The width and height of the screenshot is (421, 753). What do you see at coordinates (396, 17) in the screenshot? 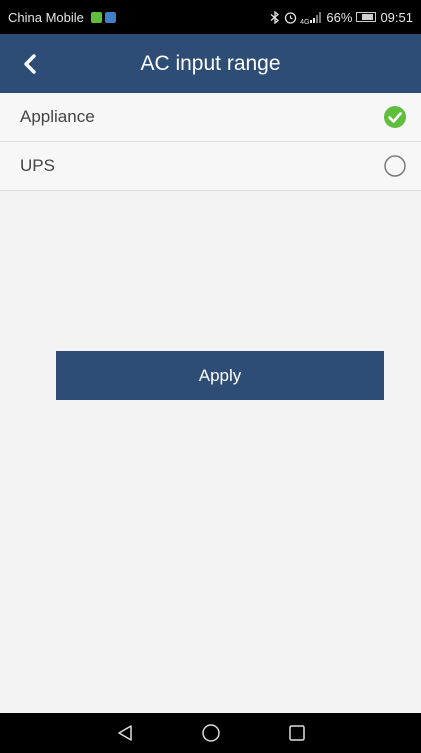
I see `clock-time: 09:51` at bounding box center [396, 17].